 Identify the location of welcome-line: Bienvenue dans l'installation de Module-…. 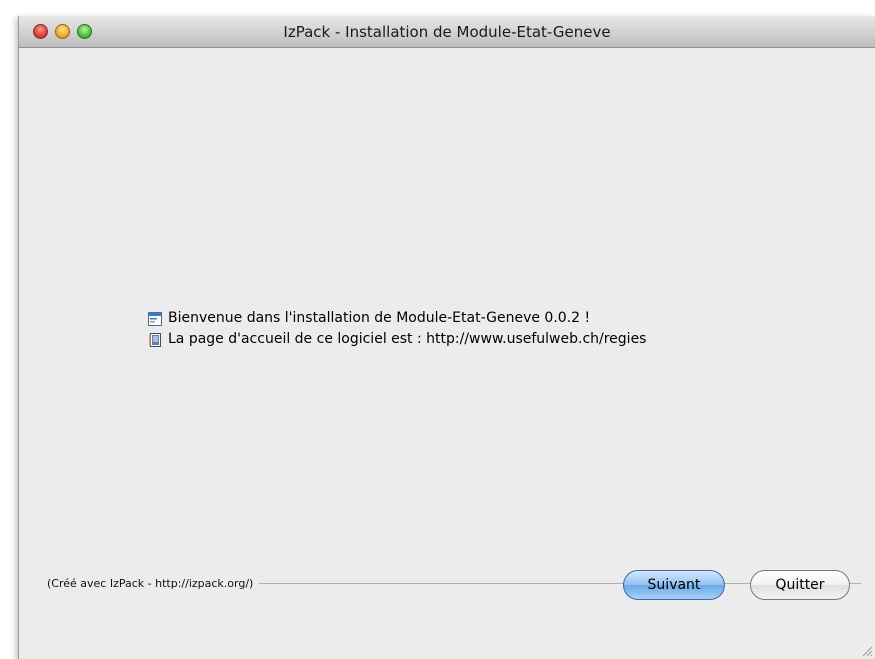
(396, 318).